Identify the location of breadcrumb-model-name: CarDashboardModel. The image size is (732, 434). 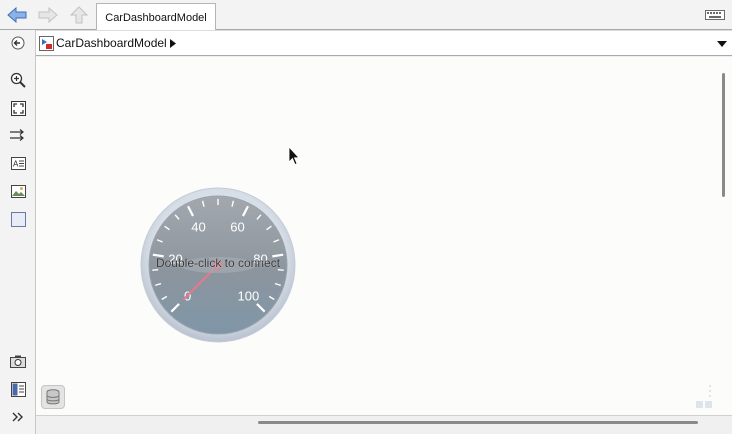
(111, 43).